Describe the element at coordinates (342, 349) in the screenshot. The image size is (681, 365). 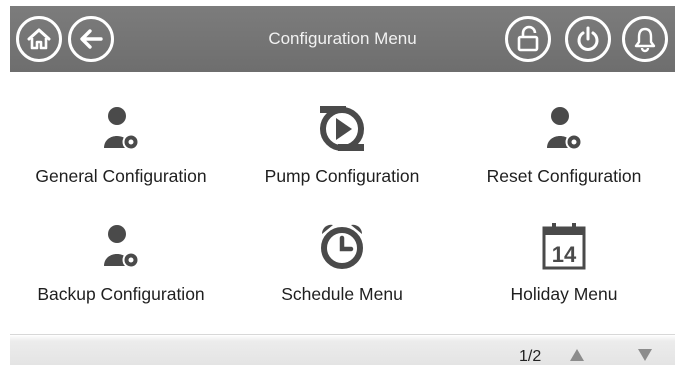
I see `footer-bar: 1/2` at that location.